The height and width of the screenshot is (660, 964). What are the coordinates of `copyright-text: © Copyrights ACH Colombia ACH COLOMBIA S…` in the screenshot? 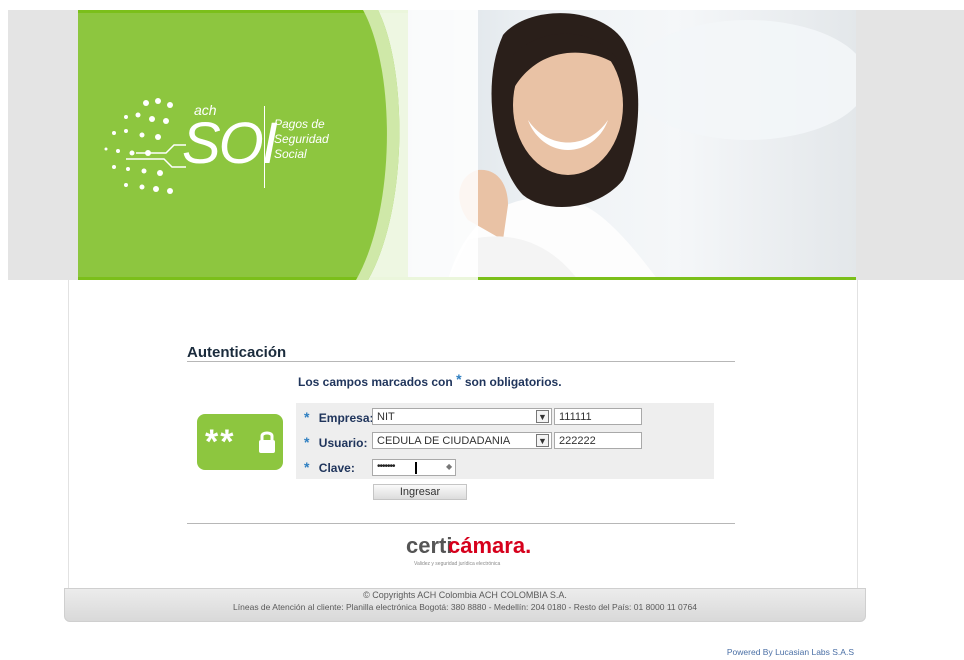 It's located at (465, 595).